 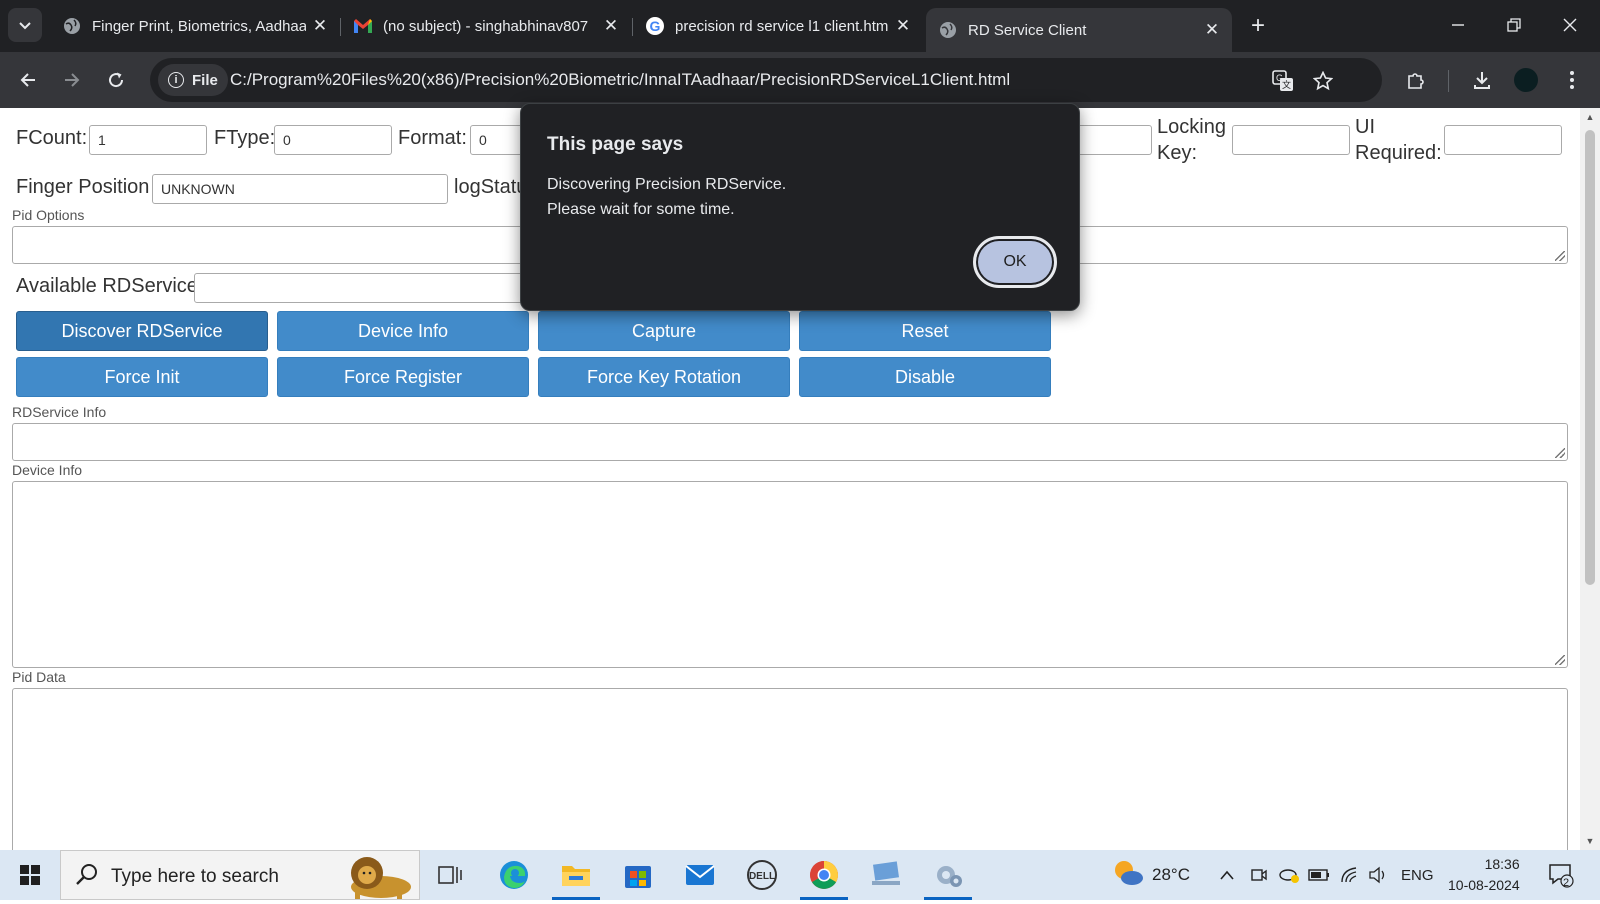 What do you see at coordinates (1398, 140) in the screenshot?
I see `ui-required-label: UI Required:` at bounding box center [1398, 140].